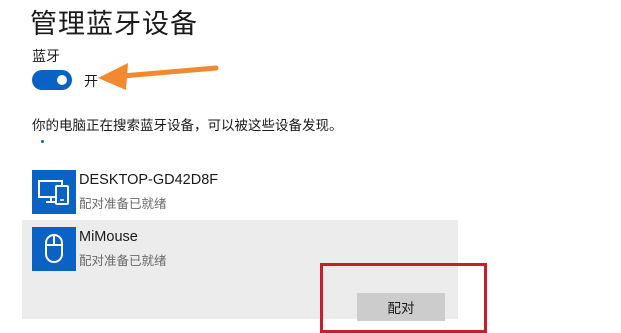 The height and width of the screenshot is (333, 621). Describe the element at coordinates (62, 80) in the screenshot. I see `toggle-knob` at that location.